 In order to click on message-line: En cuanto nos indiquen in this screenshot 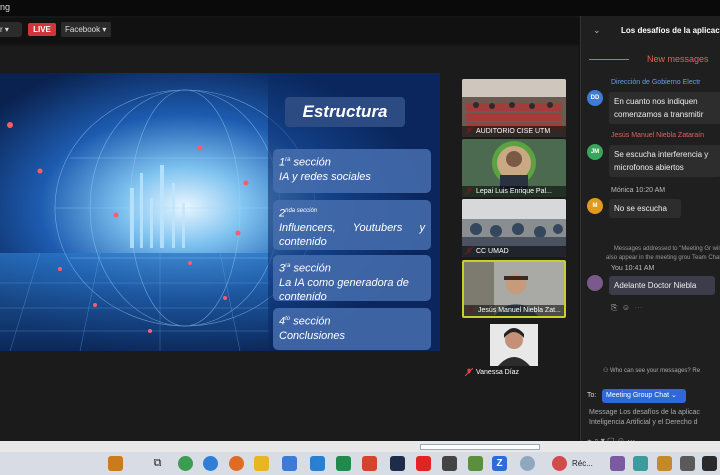, I will do `click(656, 101)`.